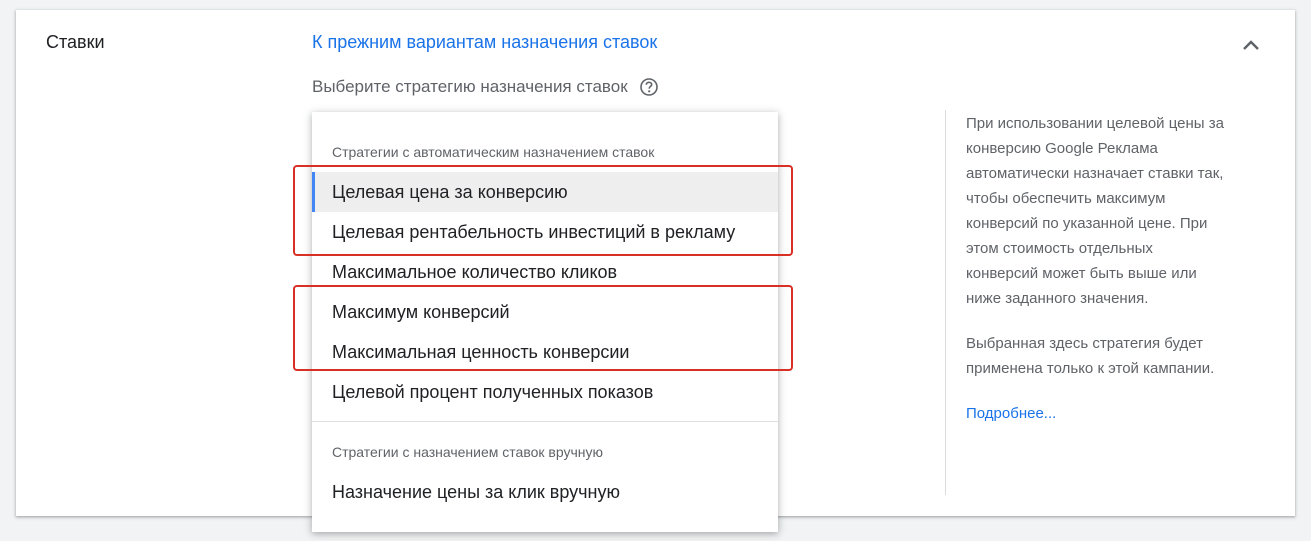 The width and height of the screenshot is (1311, 541). What do you see at coordinates (545, 421) in the screenshot?
I see `dropdown-divider` at bounding box center [545, 421].